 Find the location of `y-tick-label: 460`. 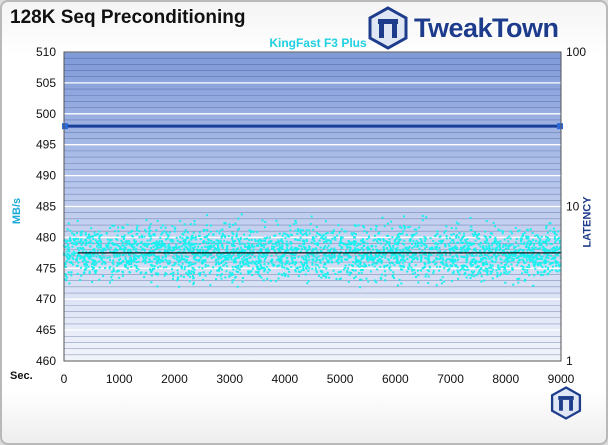

y-tick-label: 460 is located at coordinates (46, 361).